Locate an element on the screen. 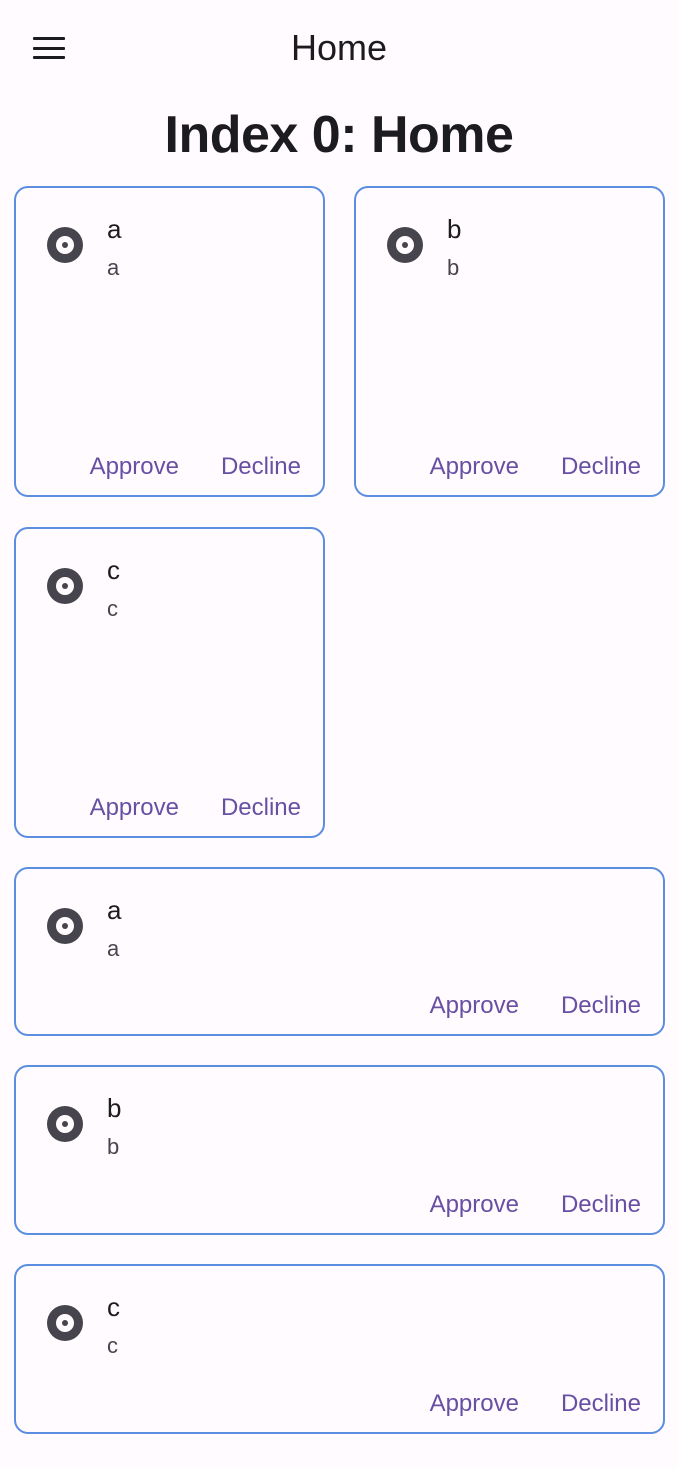  app-bar-title: Home is located at coordinates (339, 47).